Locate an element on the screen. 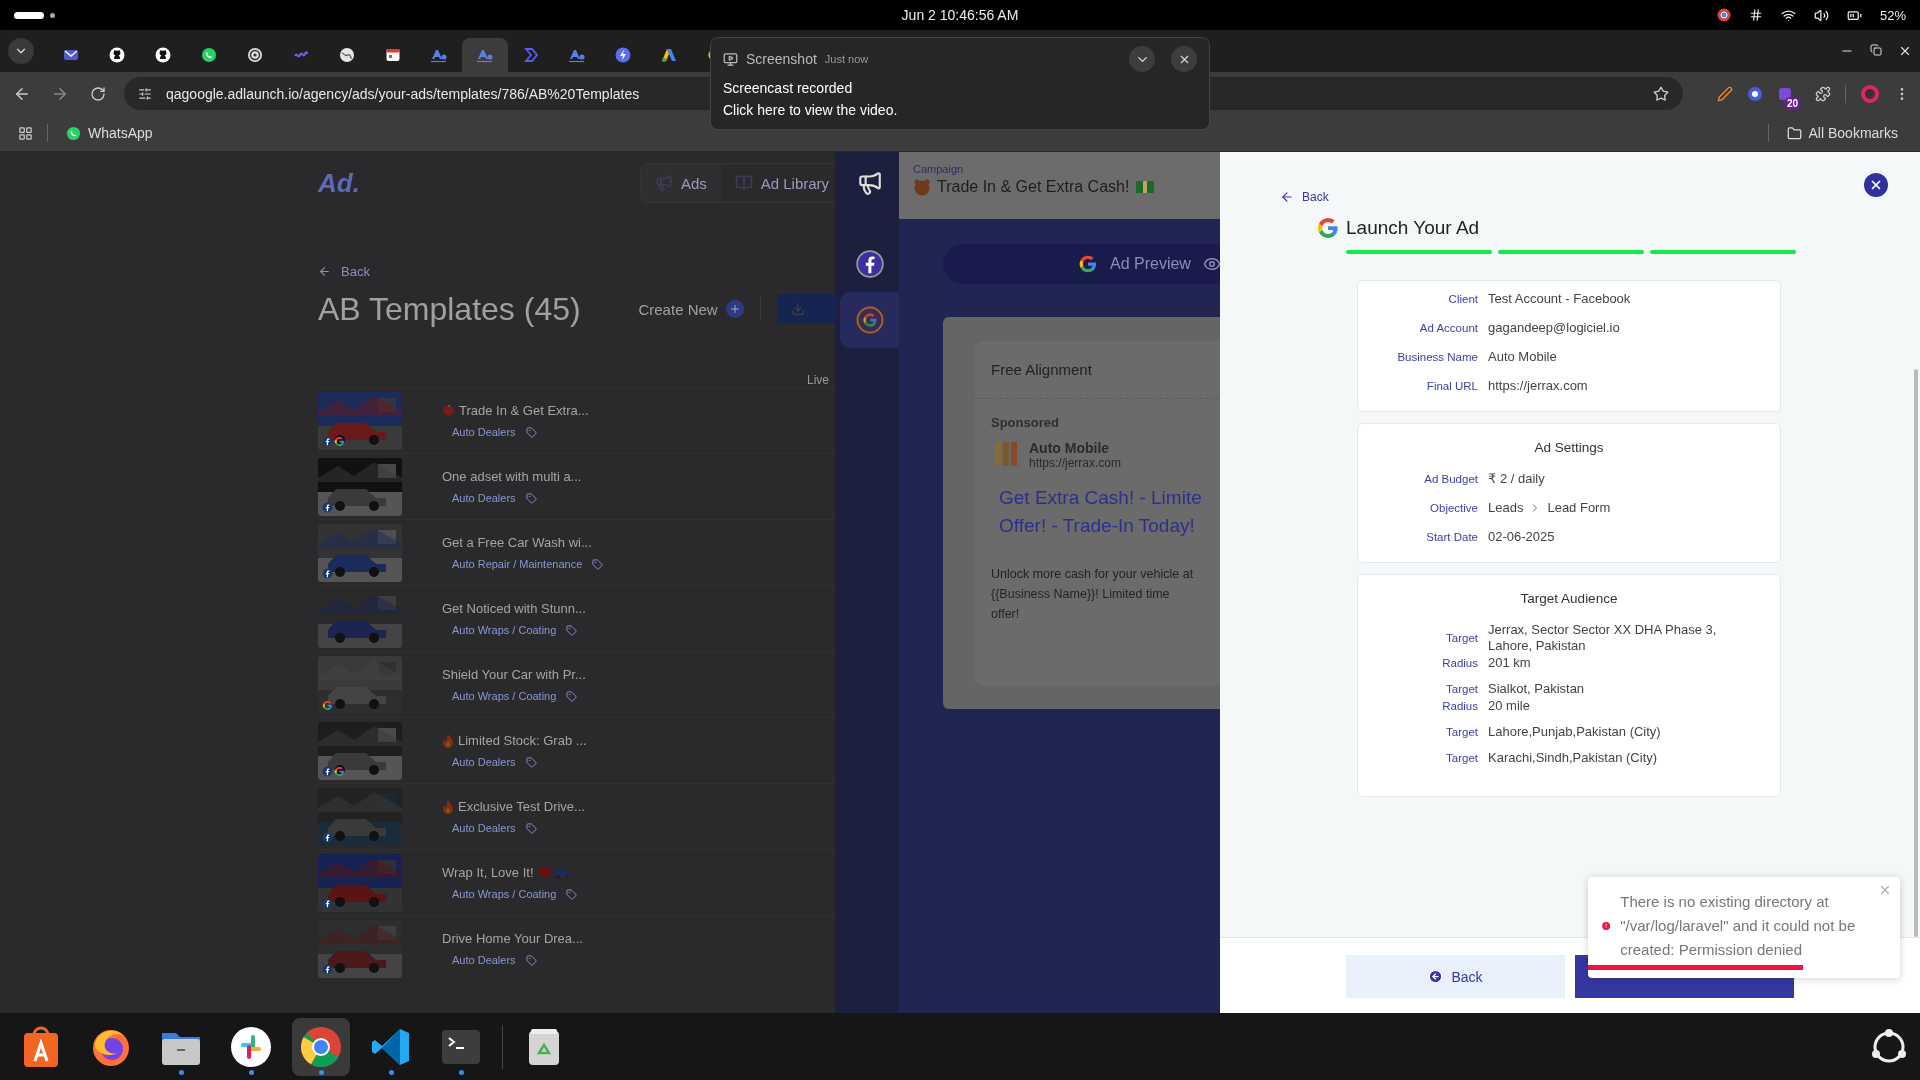 This screenshot has height=1080, width=1920. restore-icon is located at coordinates (1876, 50).